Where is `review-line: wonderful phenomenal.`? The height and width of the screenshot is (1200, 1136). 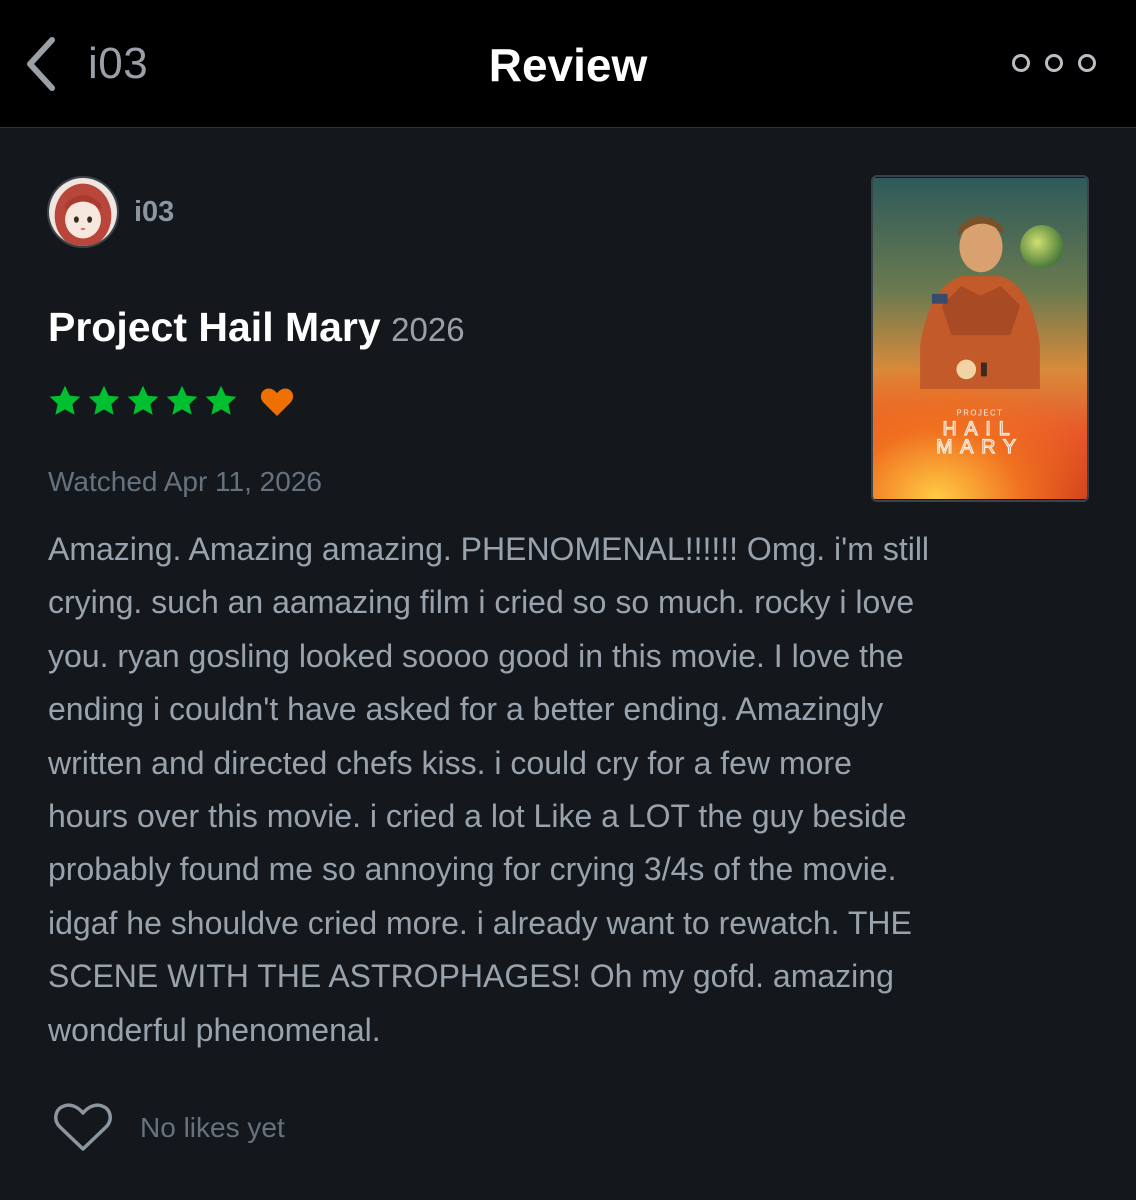 review-line: wonderful phenomenal. is located at coordinates (214, 1029).